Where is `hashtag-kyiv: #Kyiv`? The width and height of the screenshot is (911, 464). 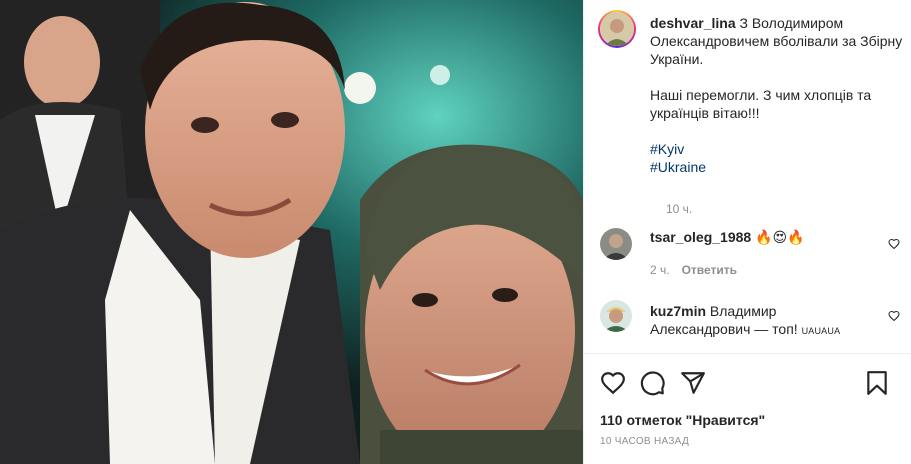
hashtag-kyiv: #Kyiv is located at coordinates (777, 149).